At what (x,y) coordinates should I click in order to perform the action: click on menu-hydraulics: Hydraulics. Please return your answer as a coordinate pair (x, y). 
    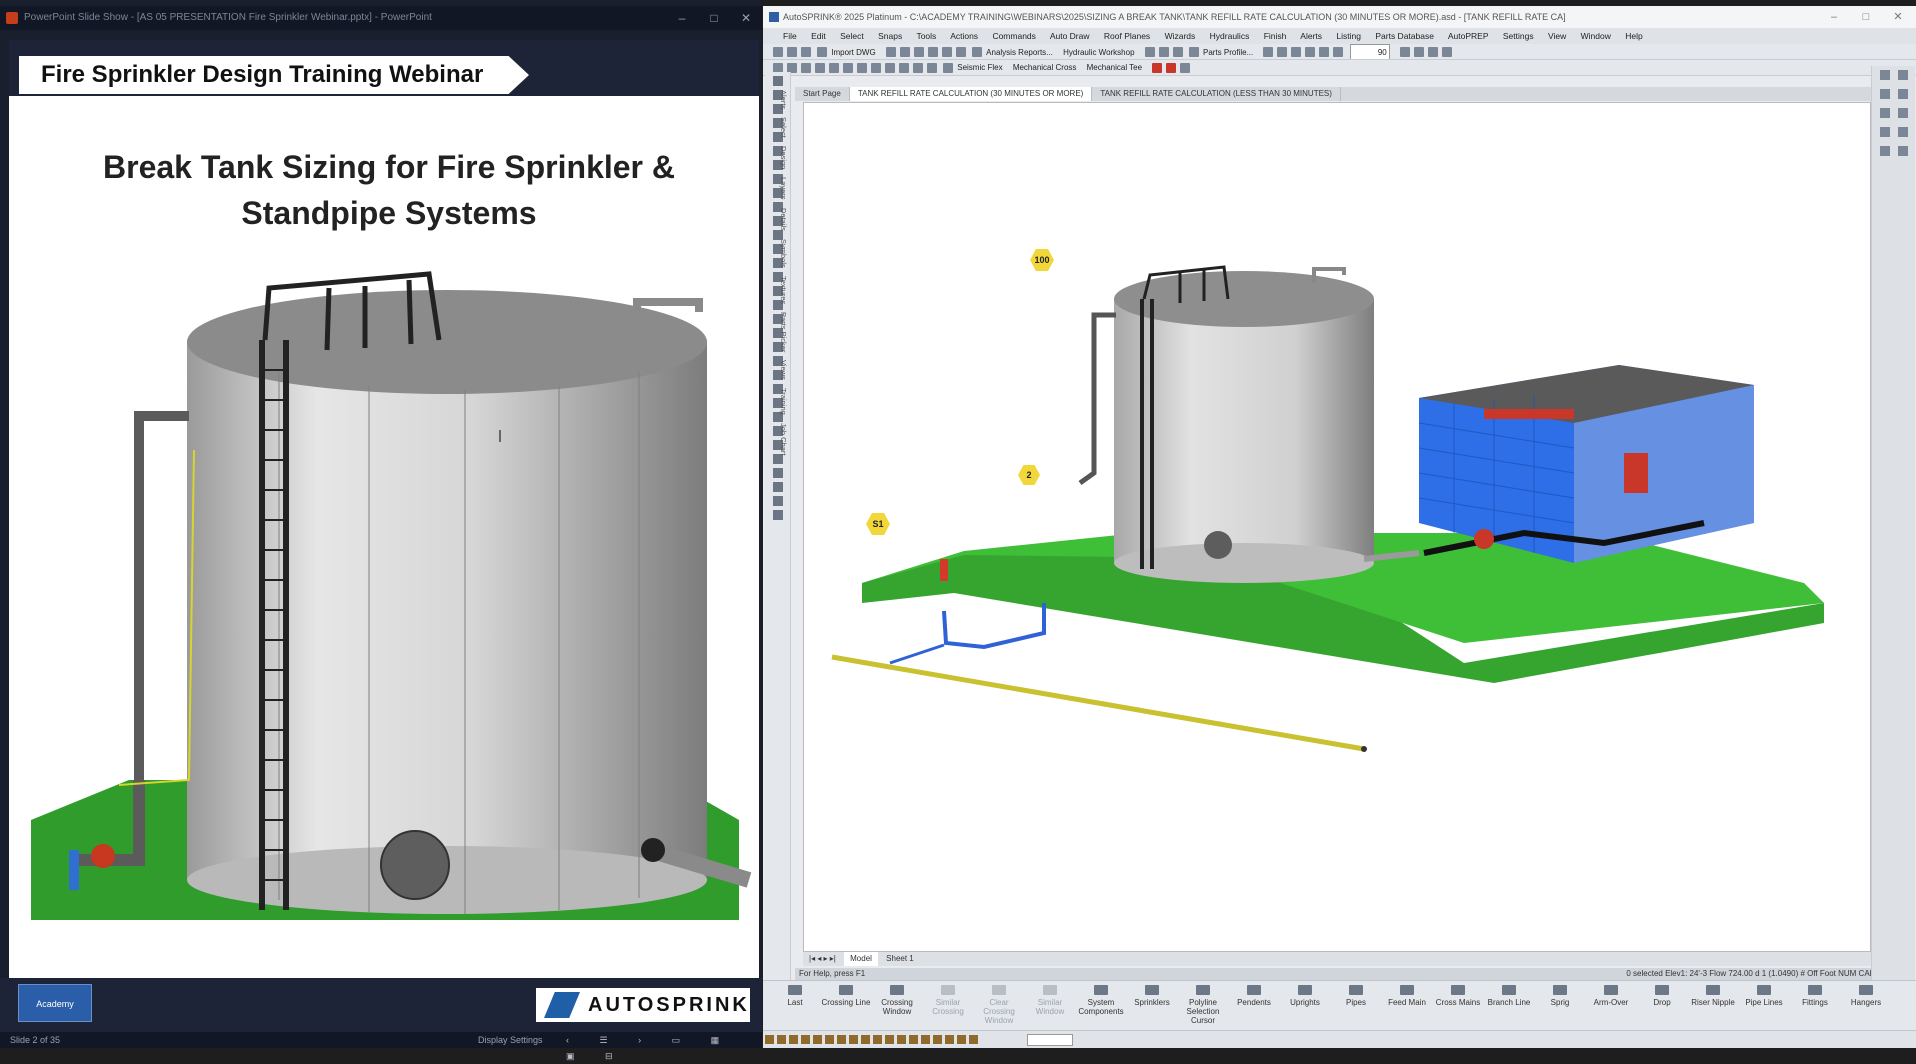
    Looking at the image, I should click on (1230, 36).